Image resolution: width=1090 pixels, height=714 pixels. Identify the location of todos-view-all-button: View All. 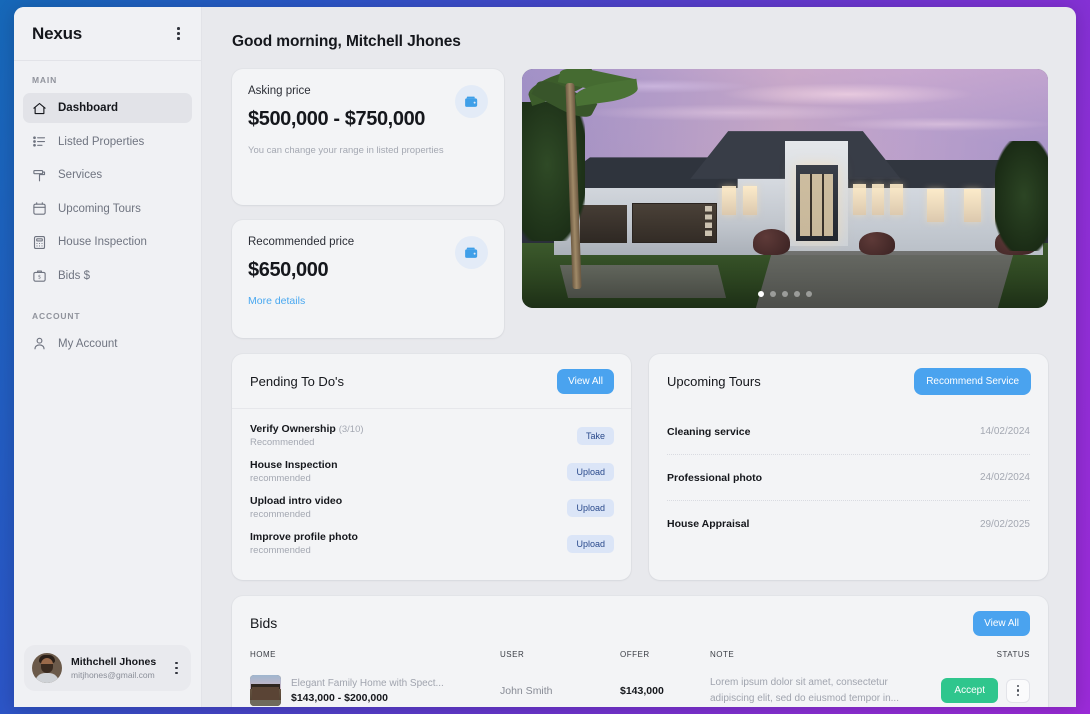
(585, 381).